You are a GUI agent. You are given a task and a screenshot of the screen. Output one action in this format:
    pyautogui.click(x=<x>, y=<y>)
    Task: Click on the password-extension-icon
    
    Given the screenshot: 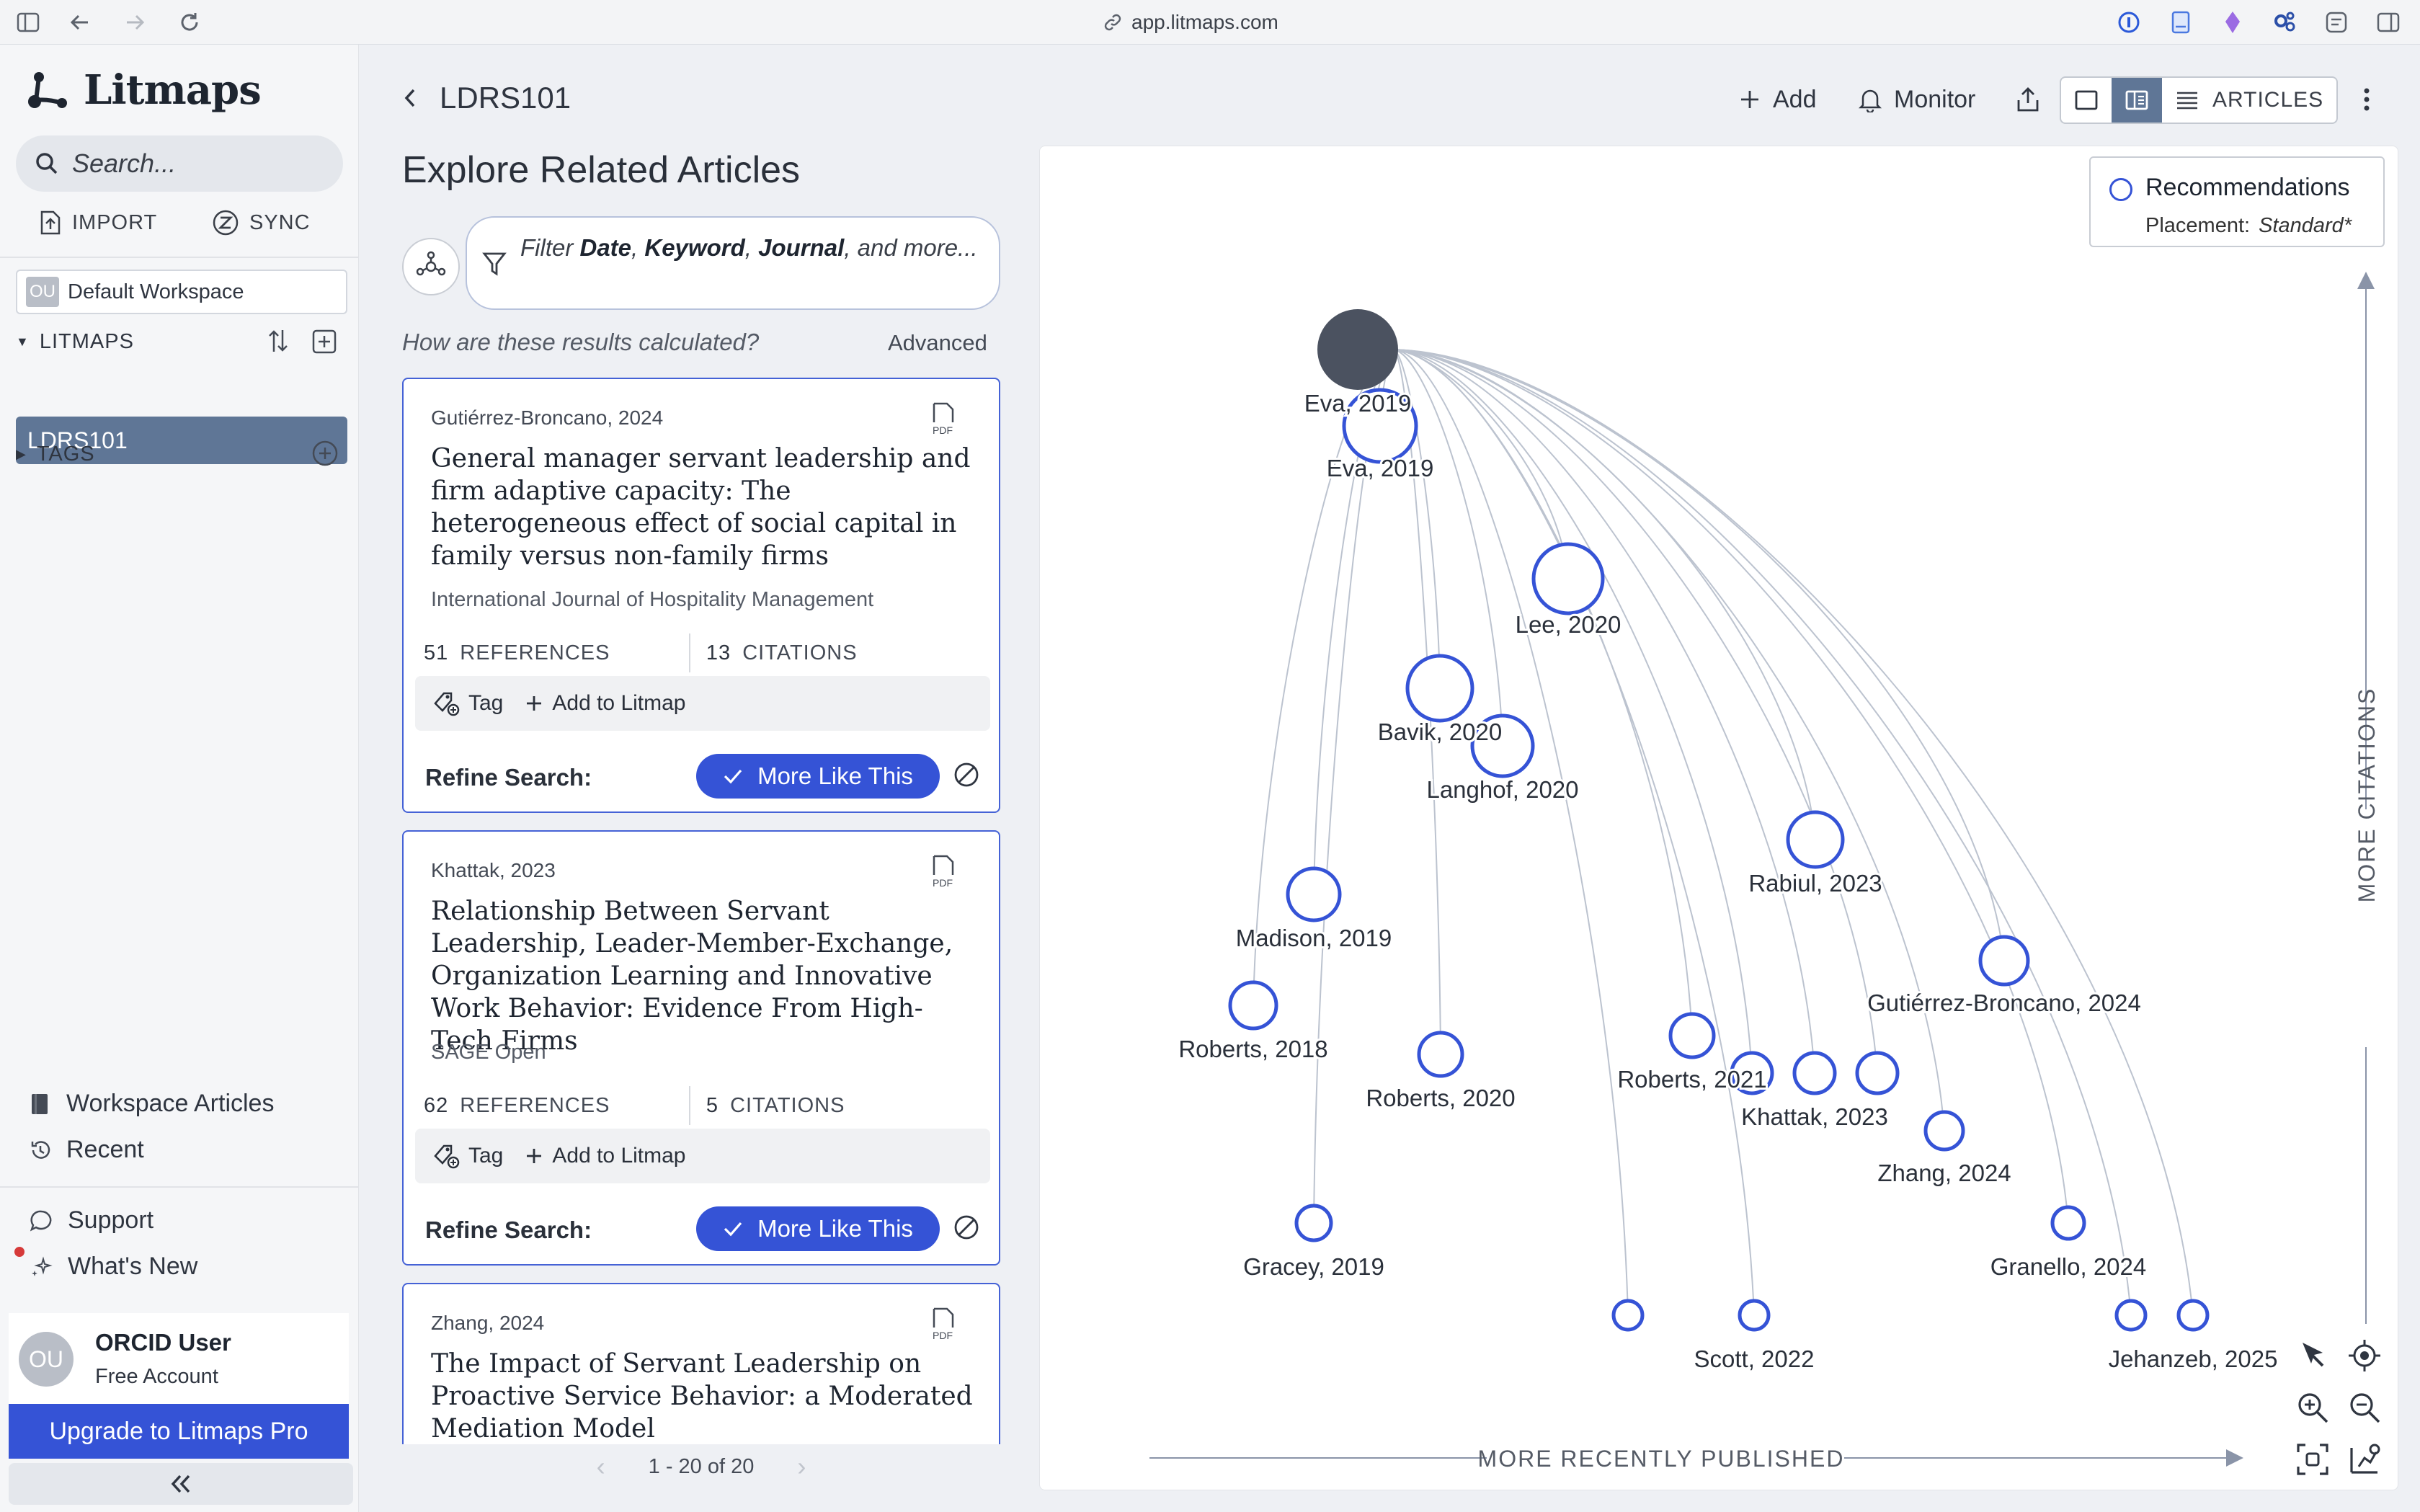 What is the action you would take?
    pyautogui.click(x=2129, y=22)
    